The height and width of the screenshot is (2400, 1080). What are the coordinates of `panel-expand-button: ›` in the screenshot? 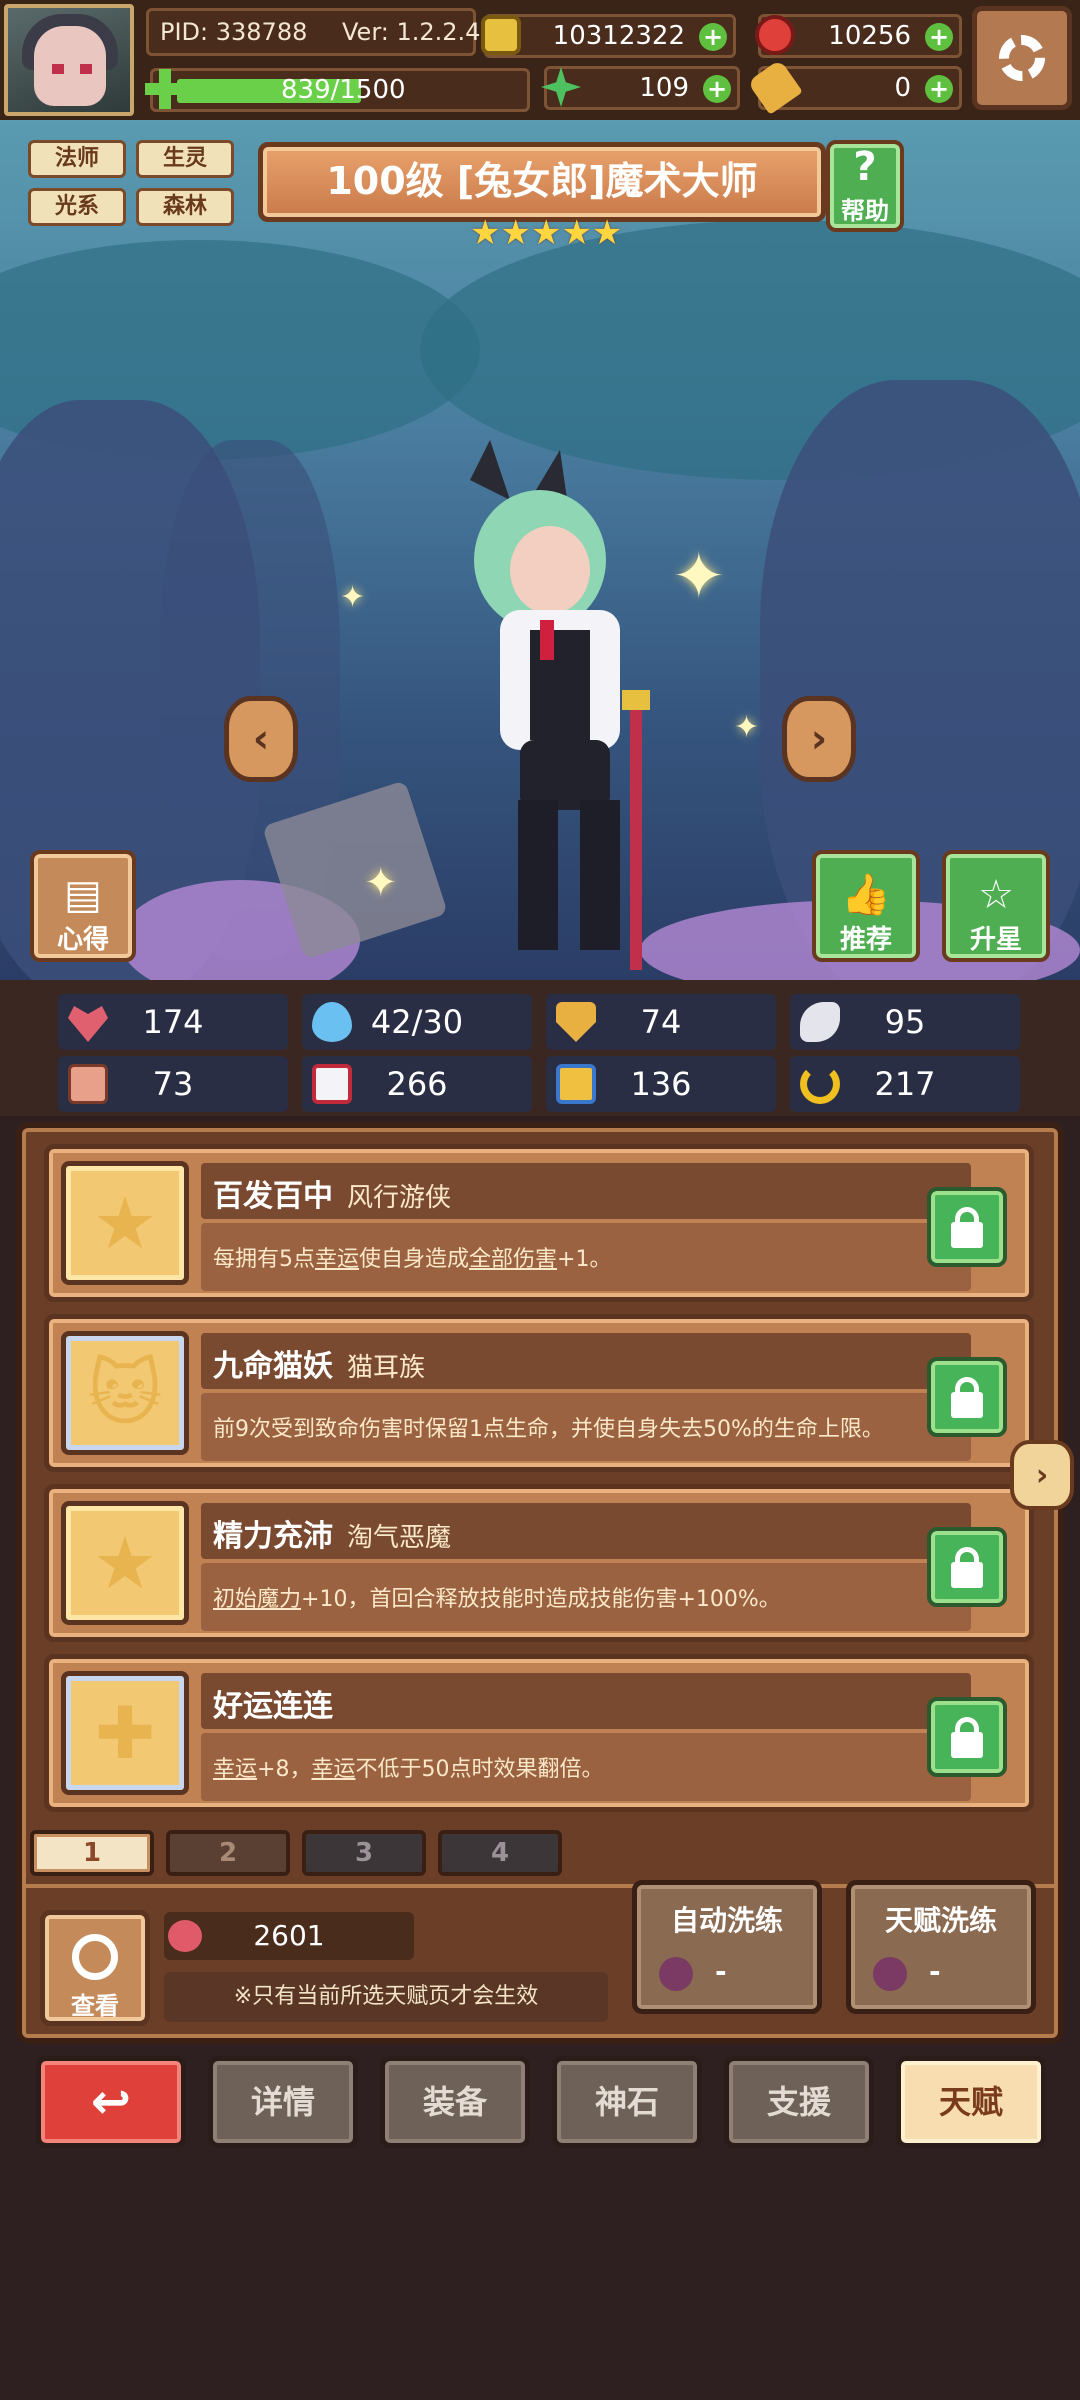 It's located at (1042, 1475).